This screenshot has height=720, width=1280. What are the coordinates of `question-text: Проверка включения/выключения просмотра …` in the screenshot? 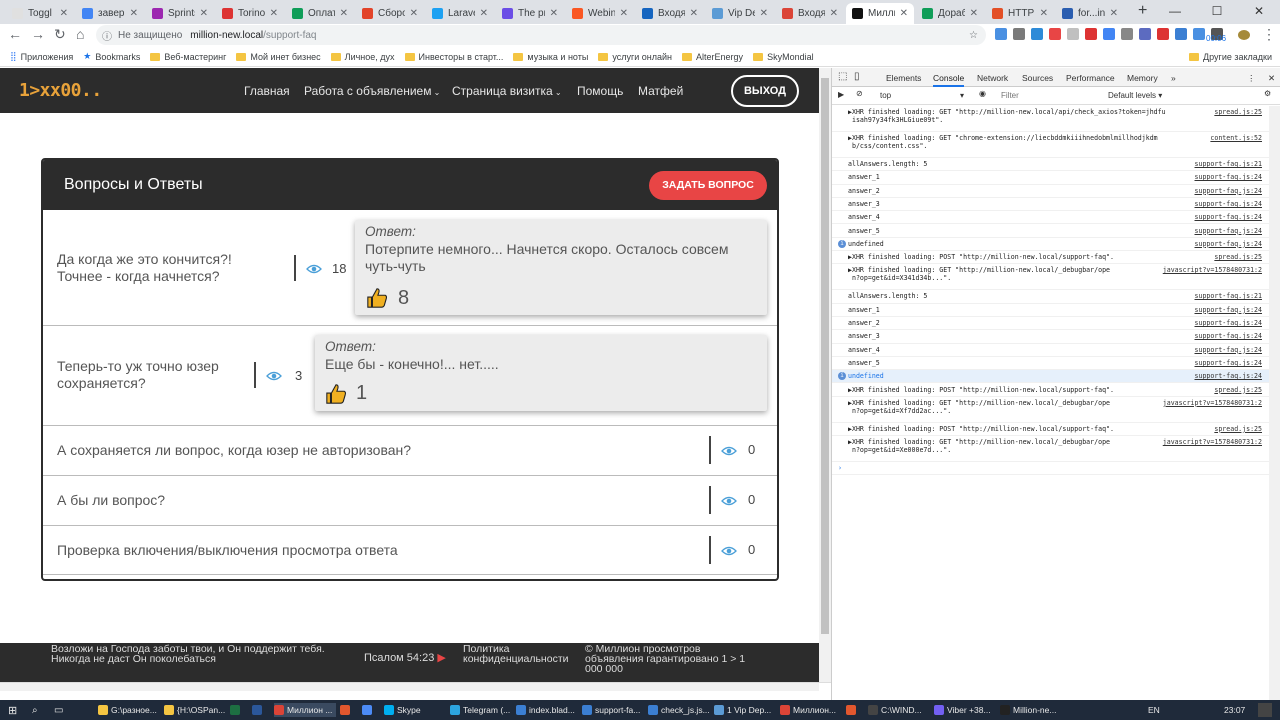 It's located at (227, 550).